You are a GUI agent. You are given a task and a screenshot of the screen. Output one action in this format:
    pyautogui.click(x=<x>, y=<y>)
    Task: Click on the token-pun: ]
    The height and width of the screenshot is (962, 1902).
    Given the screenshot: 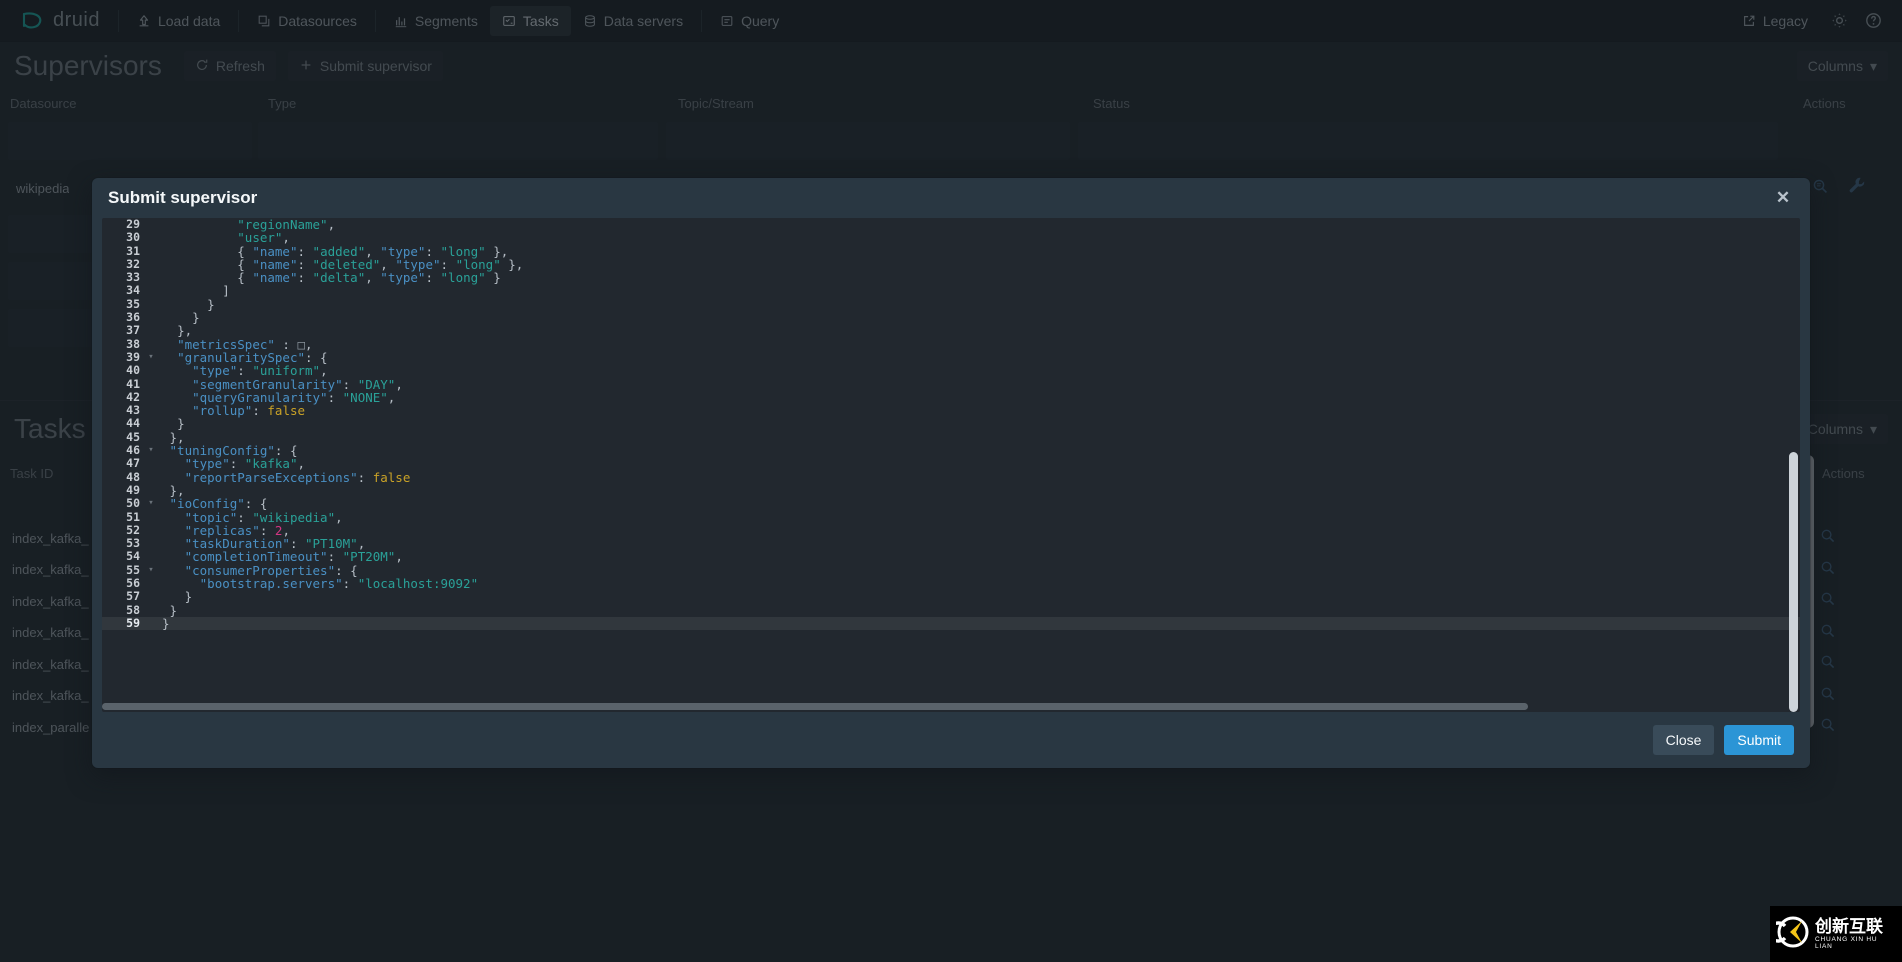 What is the action you would take?
    pyautogui.click(x=226, y=291)
    